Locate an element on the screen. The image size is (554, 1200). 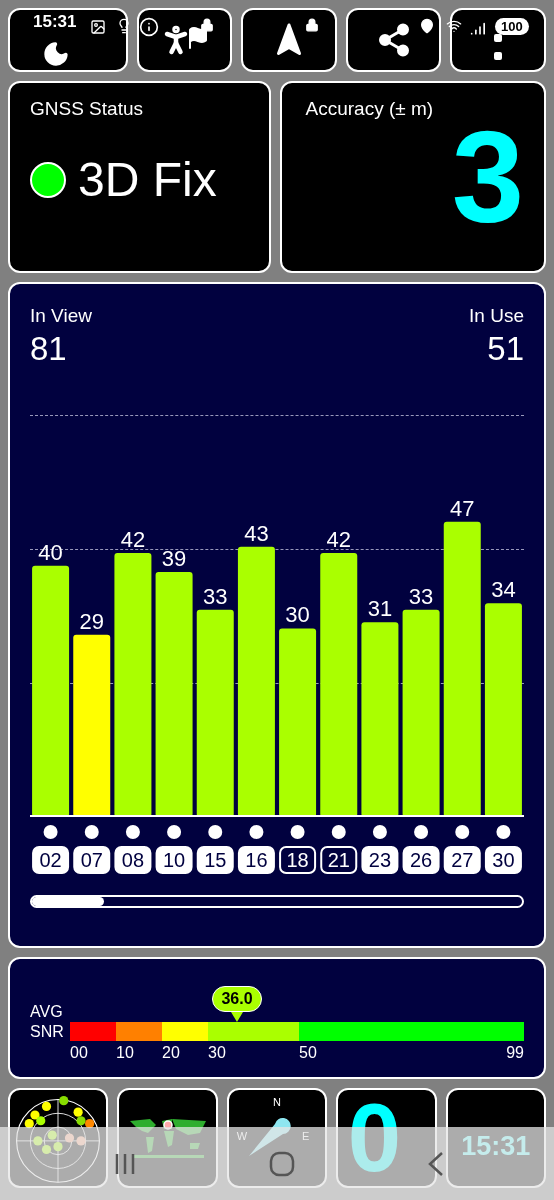
bar-value-label: 34 is located at coordinates (503, 590).